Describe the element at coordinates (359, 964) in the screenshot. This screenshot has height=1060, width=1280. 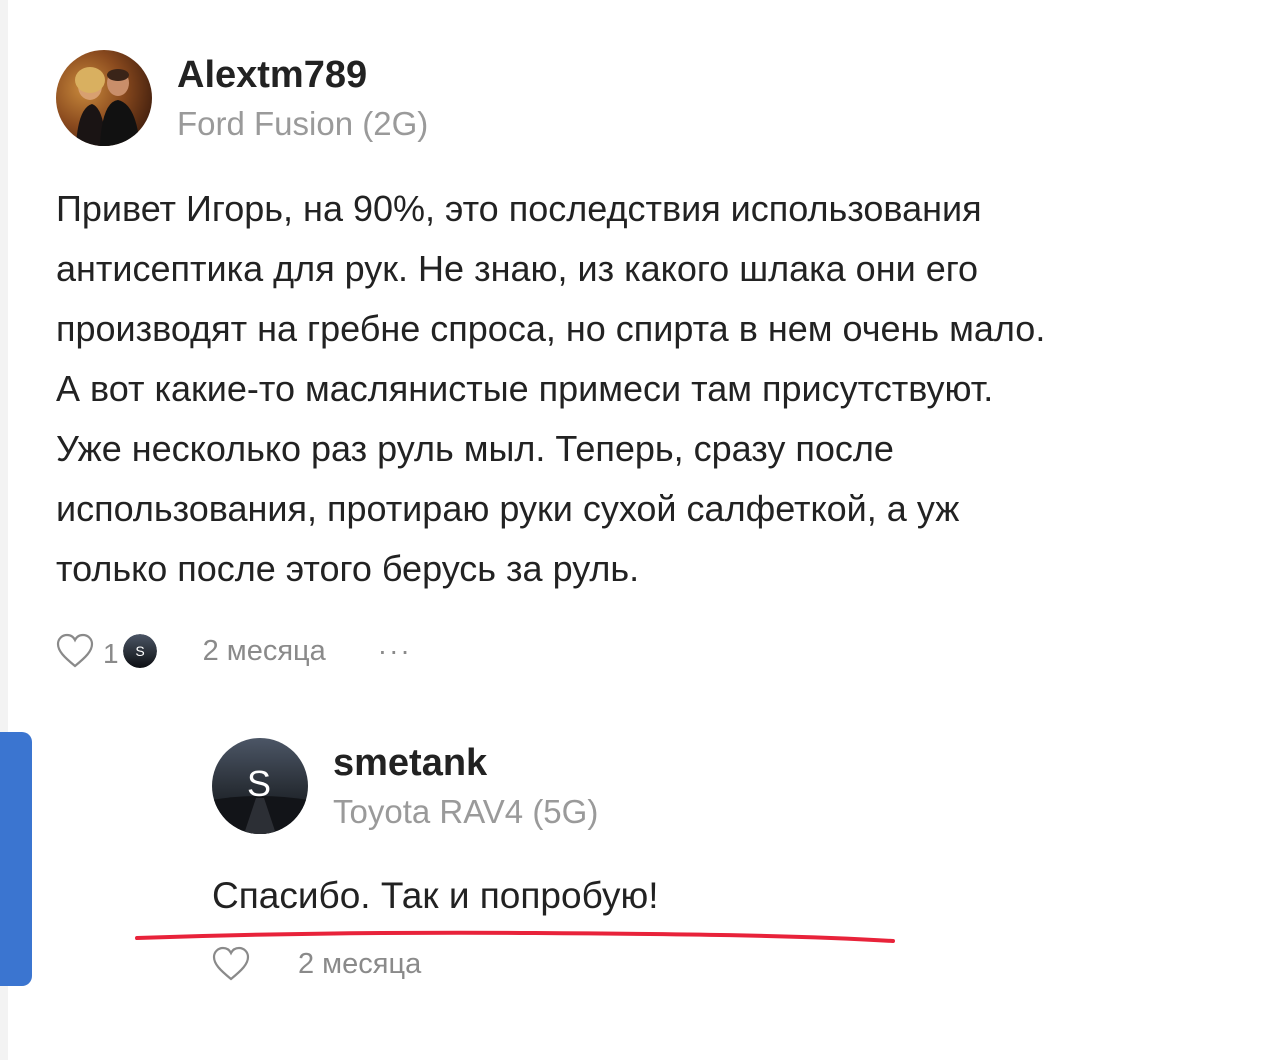
I see `reply-time: 2 месяца` at that location.